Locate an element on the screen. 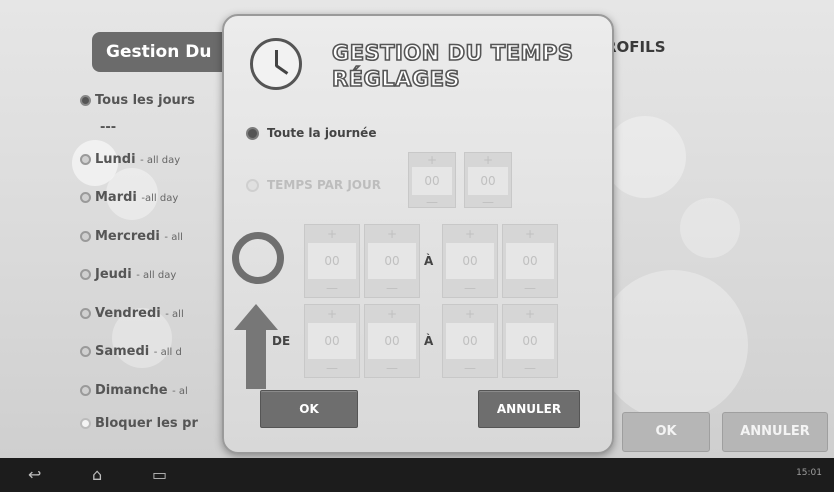 Image resolution: width=834 pixels, height=492 pixels. day-option-saturday: Samedi - all d is located at coordinates (131, 351).